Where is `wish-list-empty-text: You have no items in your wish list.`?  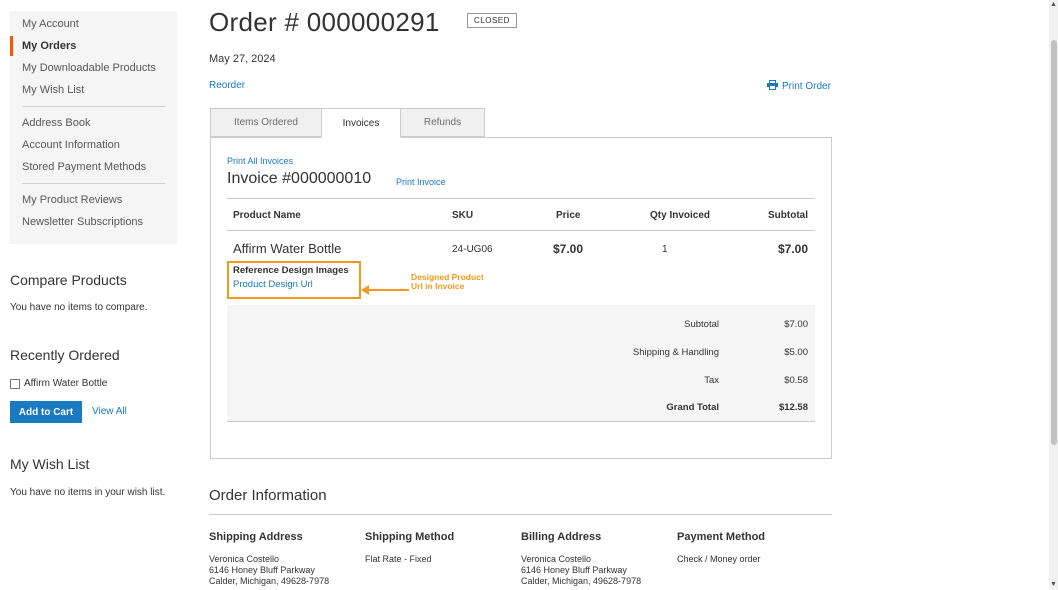
wish-list-empty-text: You have no items in your wish list. is located at coordinates (88, 492).